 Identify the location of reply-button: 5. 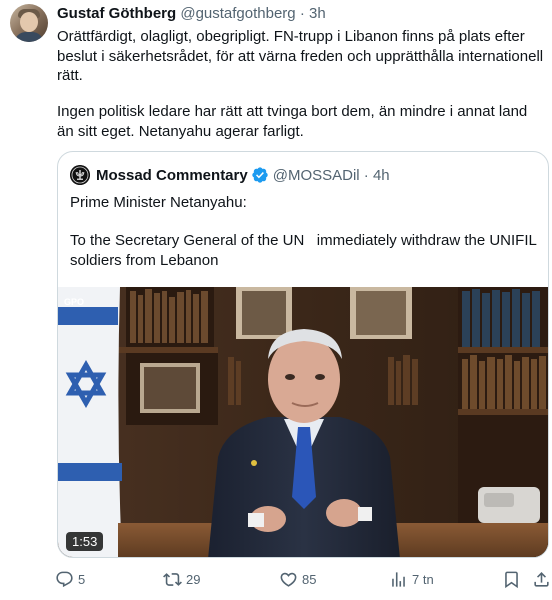
(70, 579).